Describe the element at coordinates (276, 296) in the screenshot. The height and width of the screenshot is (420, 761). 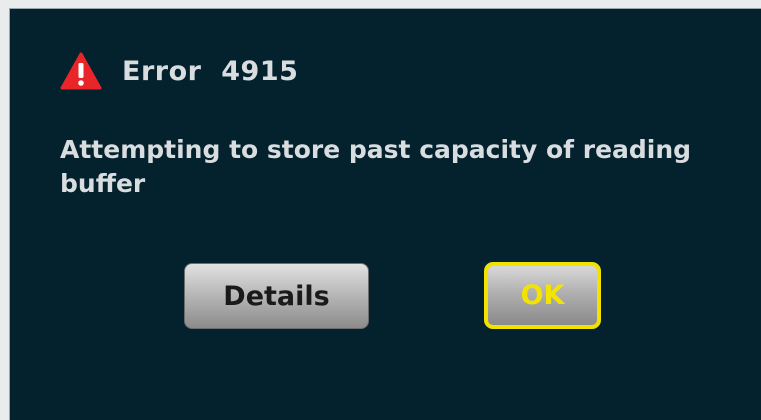
I see `details-button: Details` at that location.